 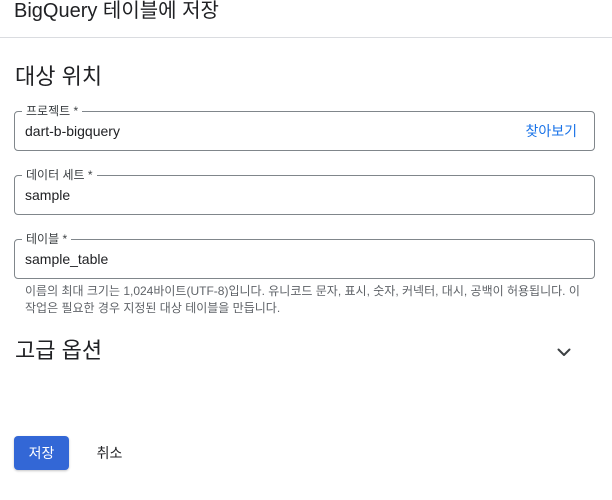 I want to click on dialog-title: BigQuery 테이블에 저장, so click(x=116, y=11).